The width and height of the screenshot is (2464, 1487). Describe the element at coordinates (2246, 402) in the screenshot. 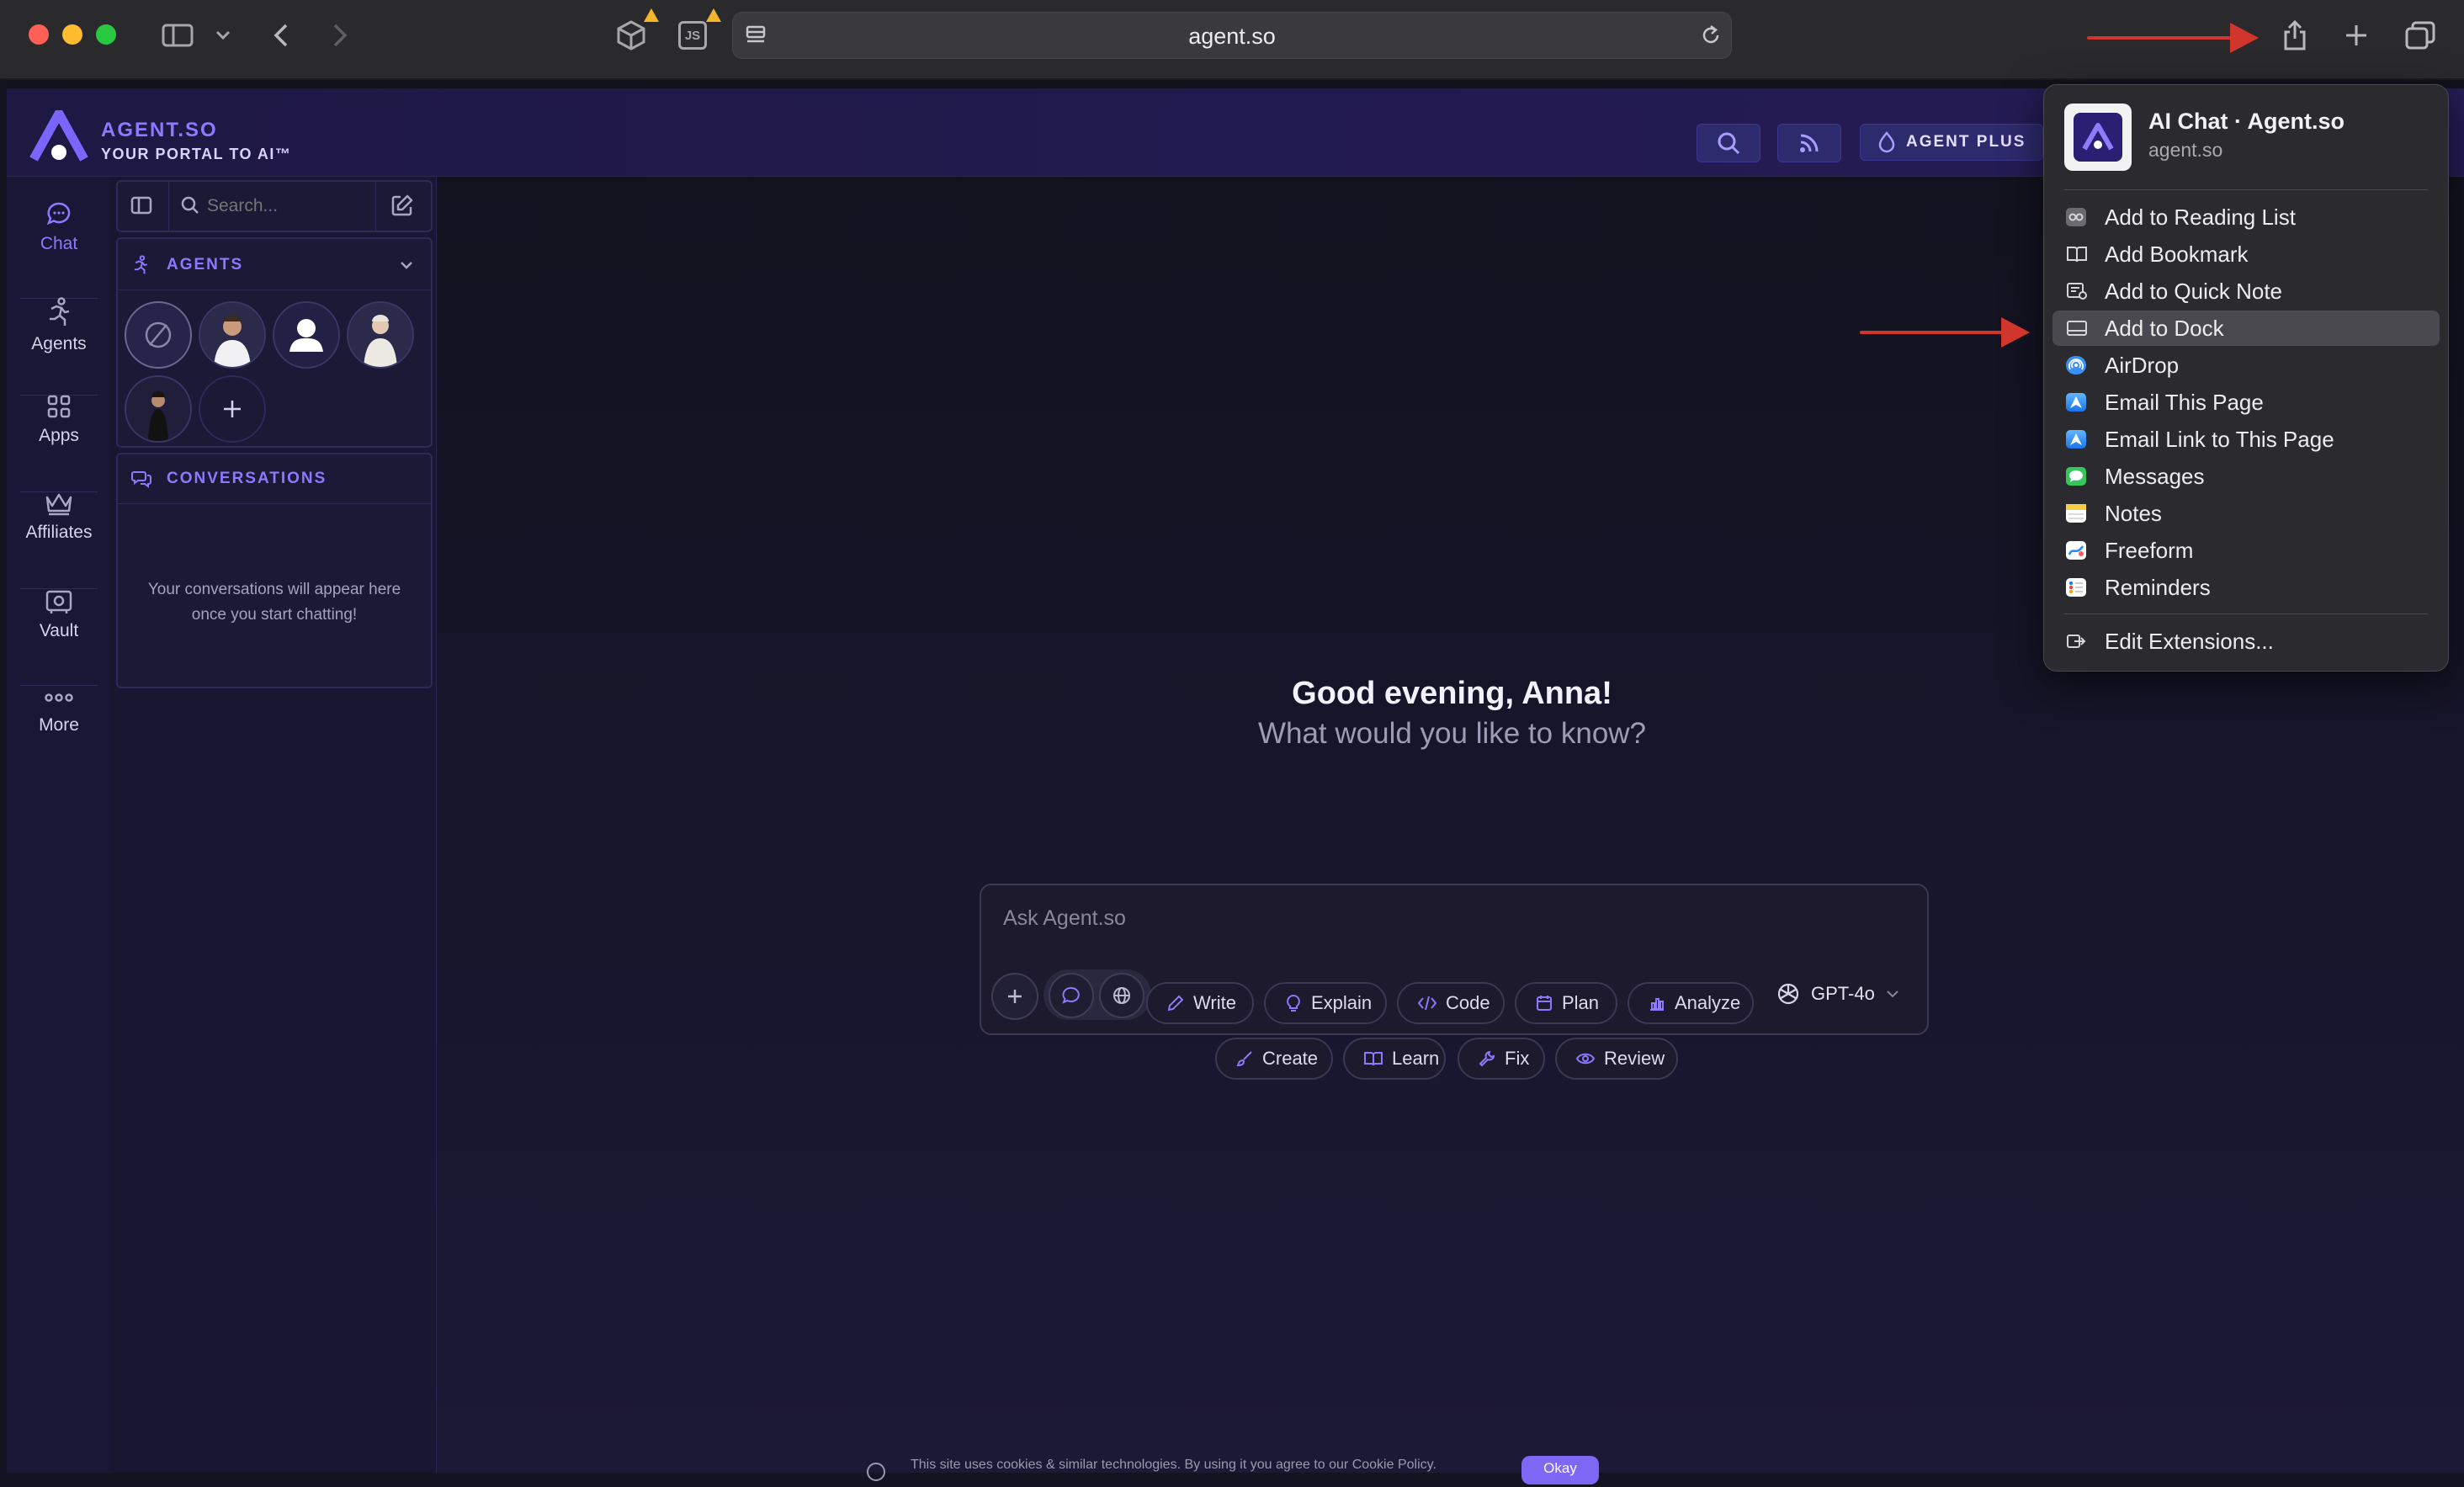

I see `menu-item-email-this-page: Email This Page` at that location.